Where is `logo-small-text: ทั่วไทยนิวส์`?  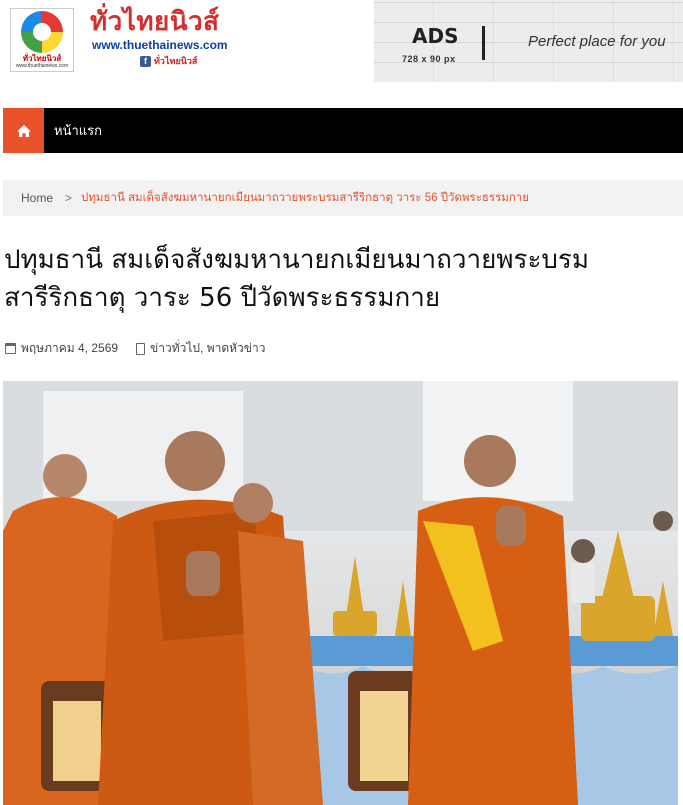 logo-small-text: ทั่วไทยนิวส์ is located at coordinates (42, 58).